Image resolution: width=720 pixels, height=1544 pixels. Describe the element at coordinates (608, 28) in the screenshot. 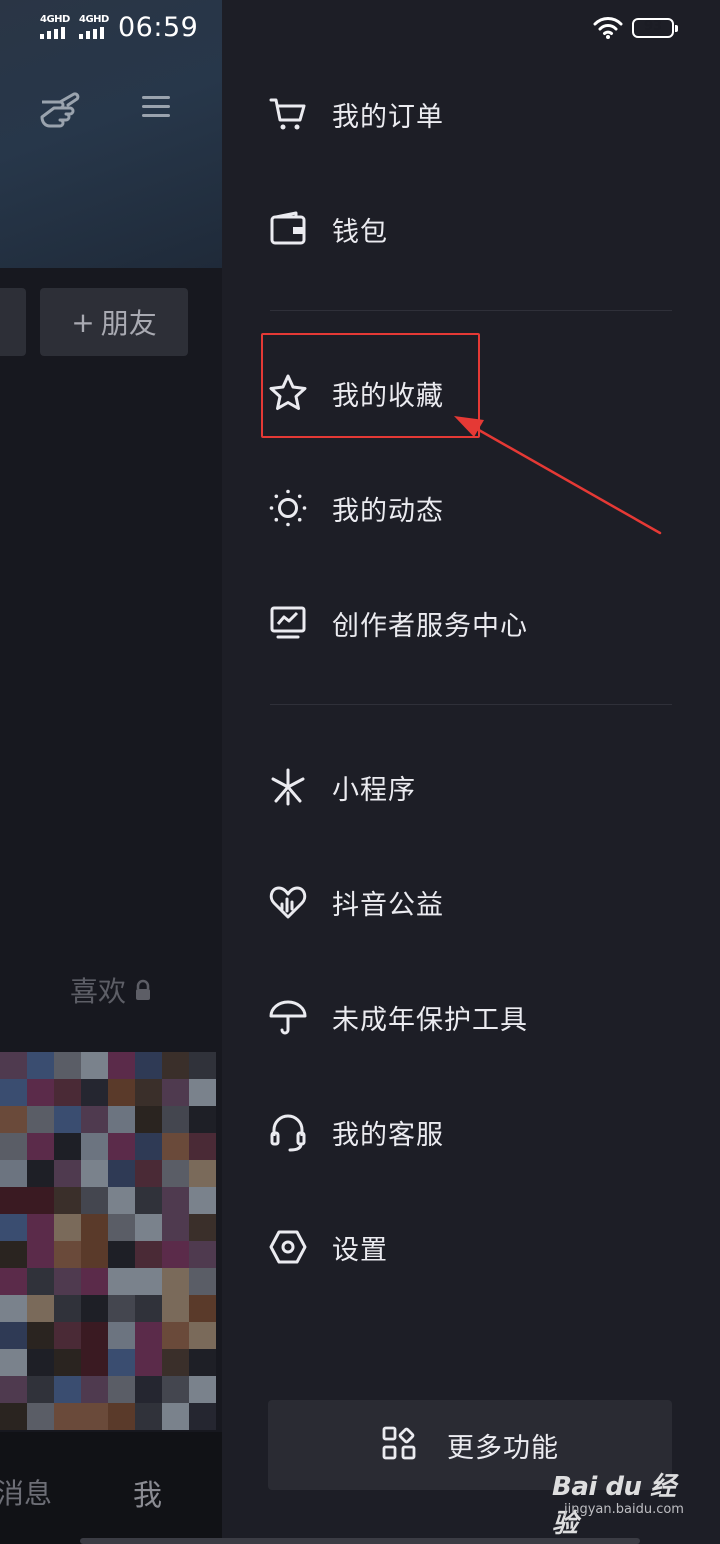

I see `wifi-icon` at that location.